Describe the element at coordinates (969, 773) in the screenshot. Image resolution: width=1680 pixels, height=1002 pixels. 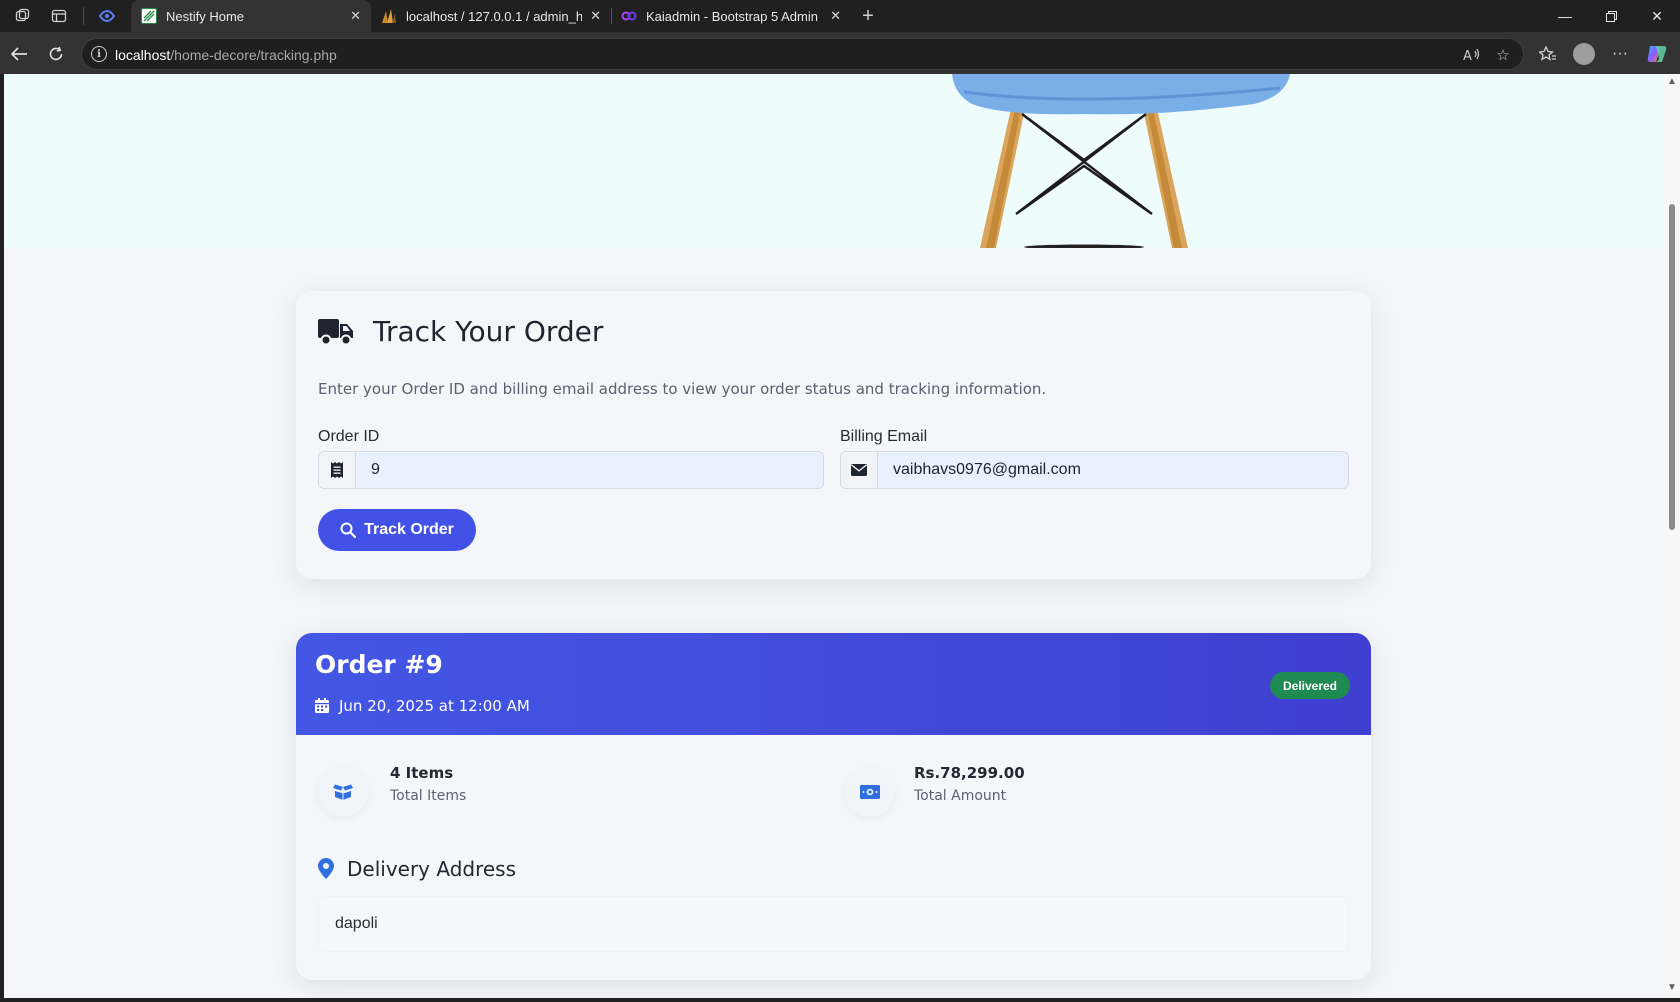
I see `total-amount-value: Rs.78,299.00` at that location.